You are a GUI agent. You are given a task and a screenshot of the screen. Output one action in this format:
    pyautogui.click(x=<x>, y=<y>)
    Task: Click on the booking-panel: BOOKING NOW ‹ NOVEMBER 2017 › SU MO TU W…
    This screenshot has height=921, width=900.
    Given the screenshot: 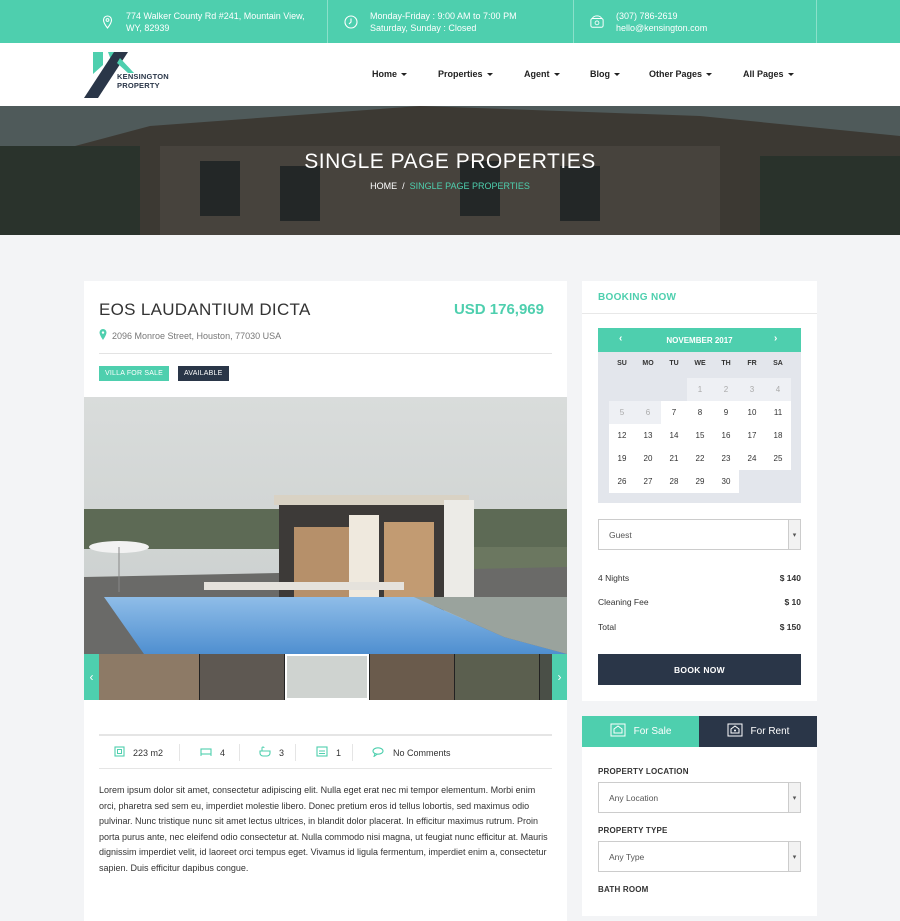 What is the action you would take?
    pyautogui.click(x=699, y=491)
    